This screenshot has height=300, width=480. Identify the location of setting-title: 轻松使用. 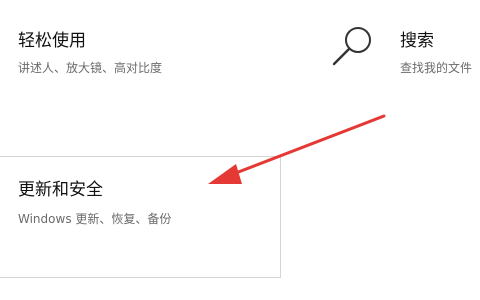
(52, 41).